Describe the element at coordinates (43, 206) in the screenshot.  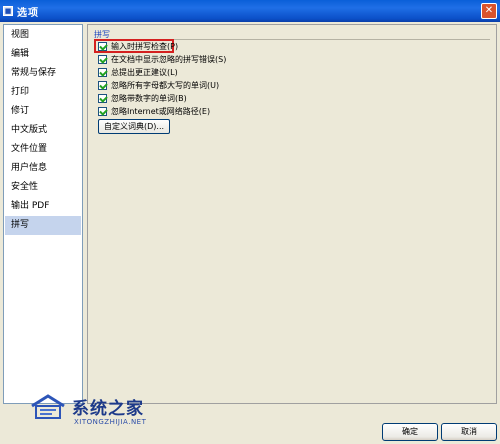
I see `sidebar-item-output-pdf: 输出 PDF` at that location.